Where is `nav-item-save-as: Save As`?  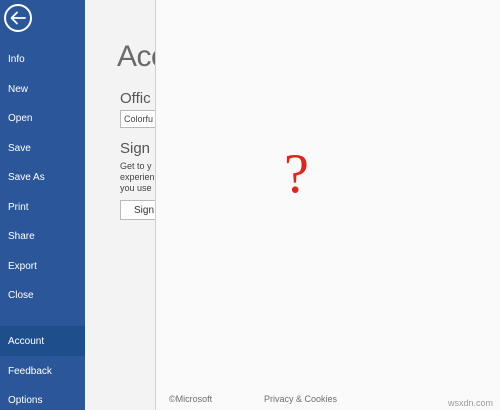
nav-item-save-as: Save As is located at coordinates (42, 177).